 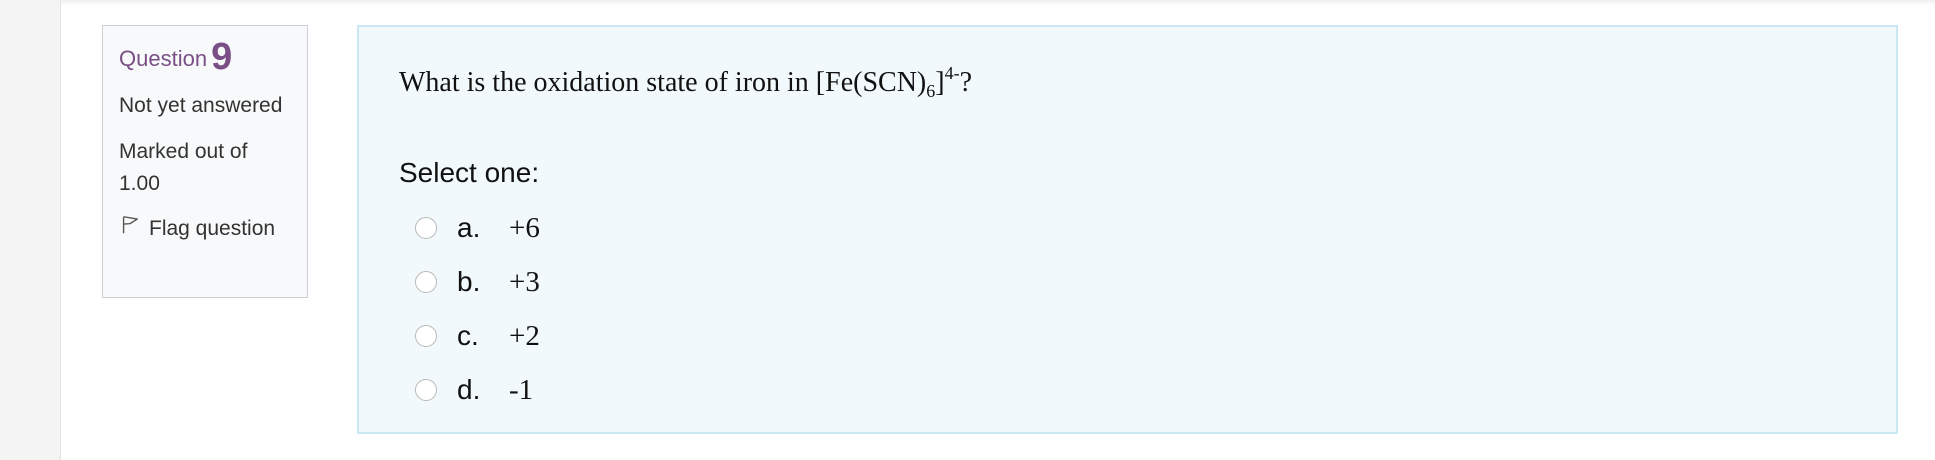 I want to click on flag-question-button: Flag question, so click(x=205, y=229).